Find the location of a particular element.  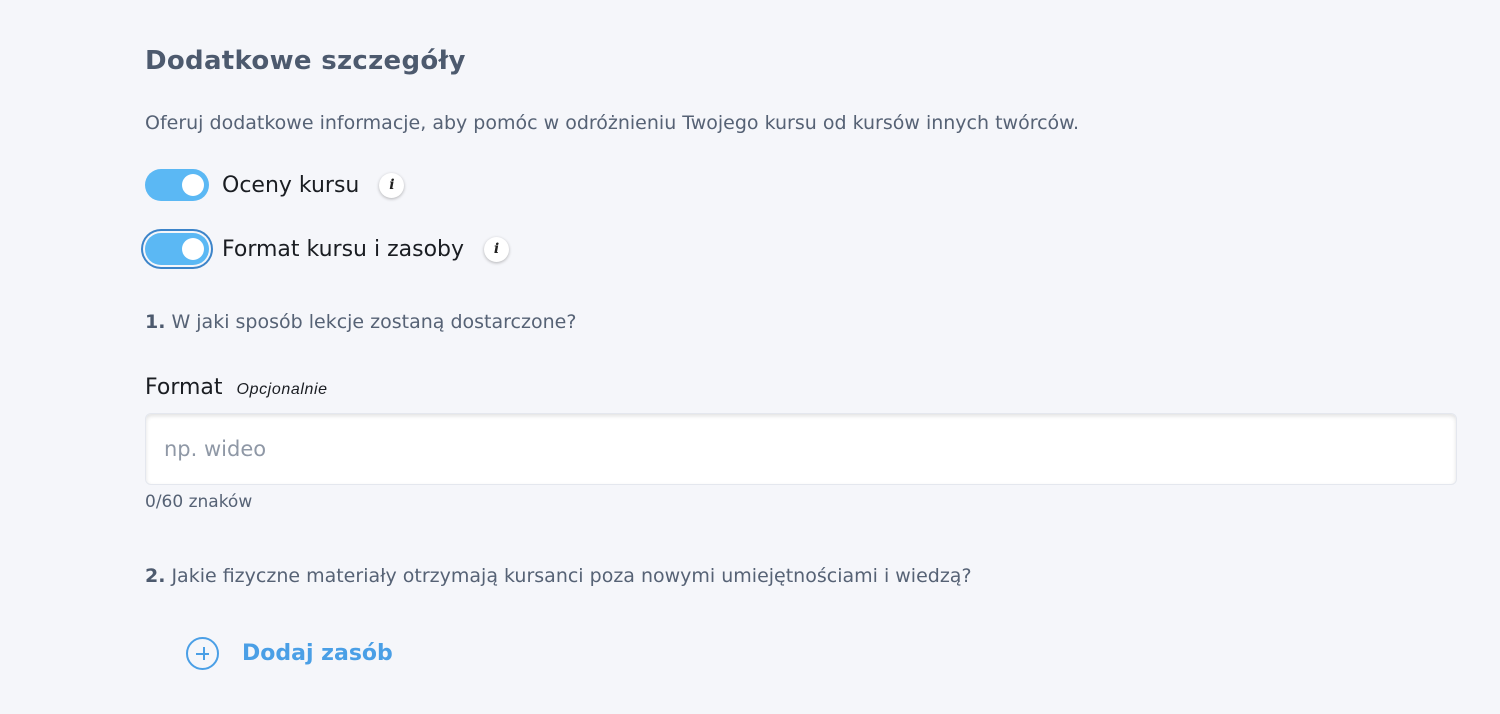

toggle-row-course-format: Format kursu i zasoby i is located at coordinates (327, 249).